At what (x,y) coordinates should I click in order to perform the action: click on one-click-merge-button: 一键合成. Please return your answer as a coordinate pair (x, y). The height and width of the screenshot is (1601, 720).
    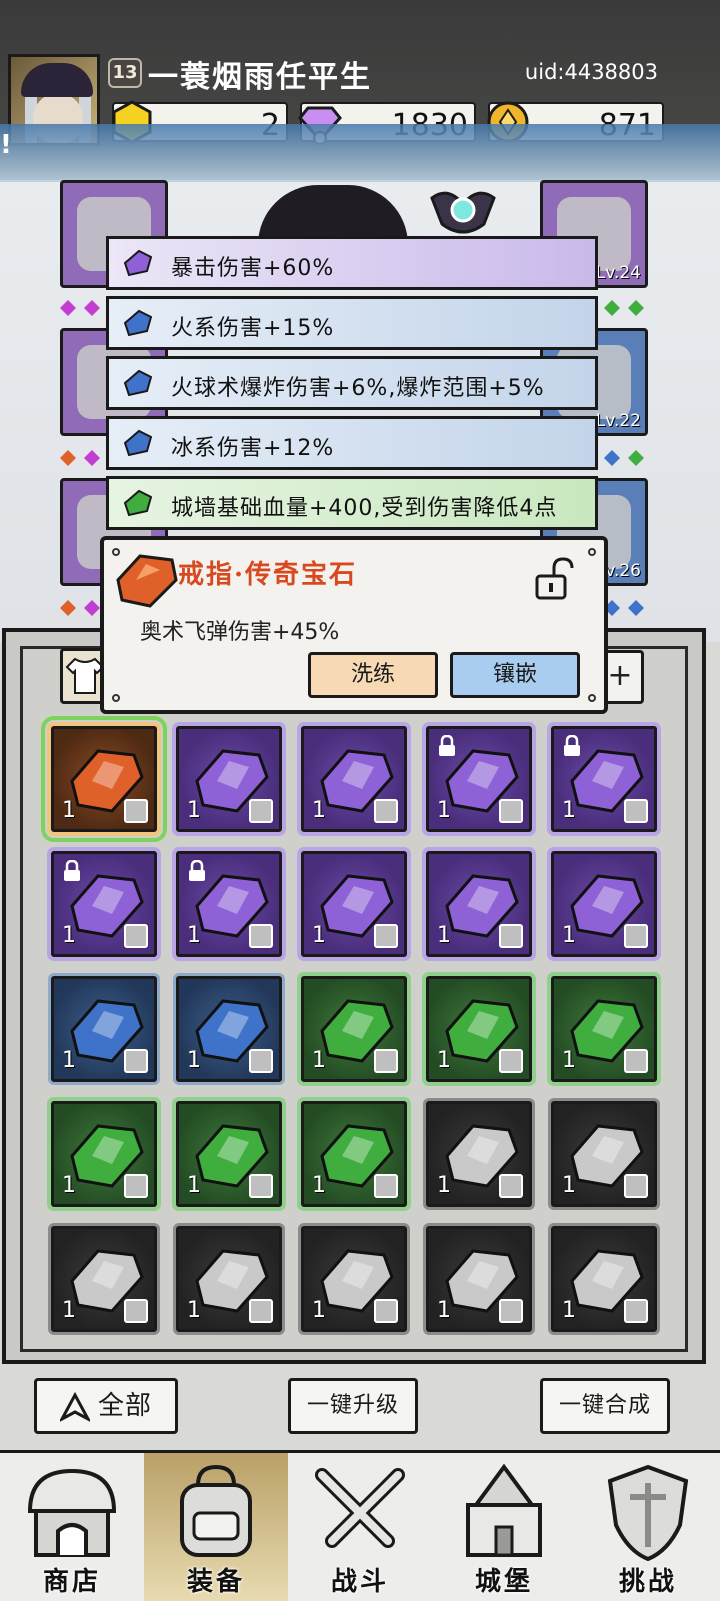
    Looking at the image, I should click on (605, 1406).